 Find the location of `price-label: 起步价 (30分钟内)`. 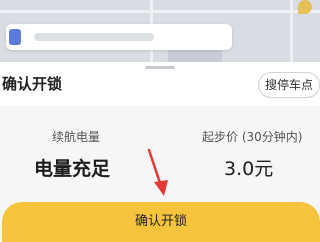

price-label: 起步价 (30分钟内) is located at coordinates (252, 137).